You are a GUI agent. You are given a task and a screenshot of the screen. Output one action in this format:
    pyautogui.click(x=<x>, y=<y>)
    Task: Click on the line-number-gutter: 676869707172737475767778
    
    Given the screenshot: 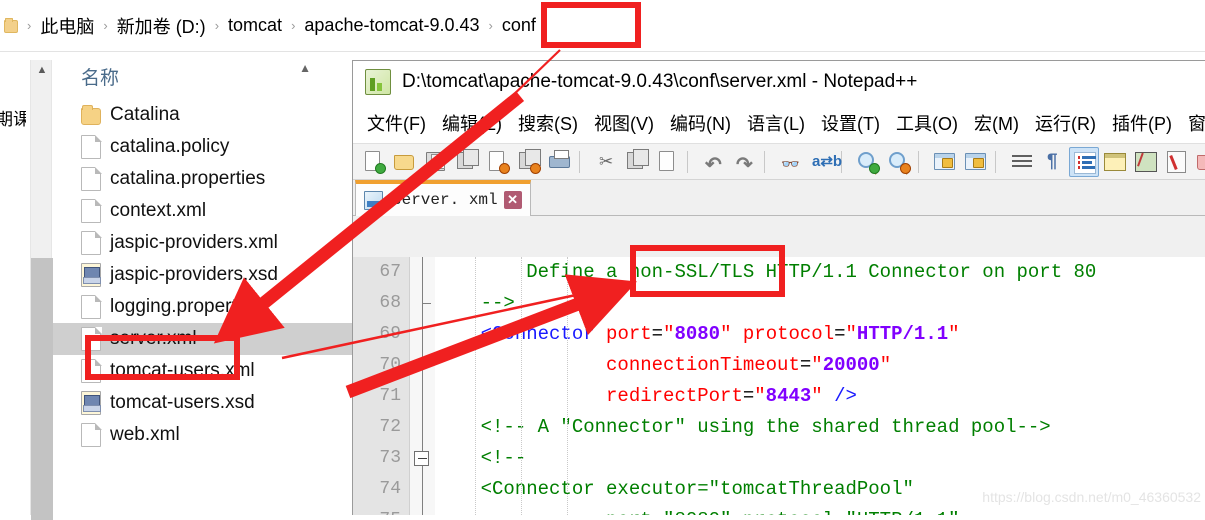 What is the action you would take?
    pyautogui.click(x=381, y=386)
    